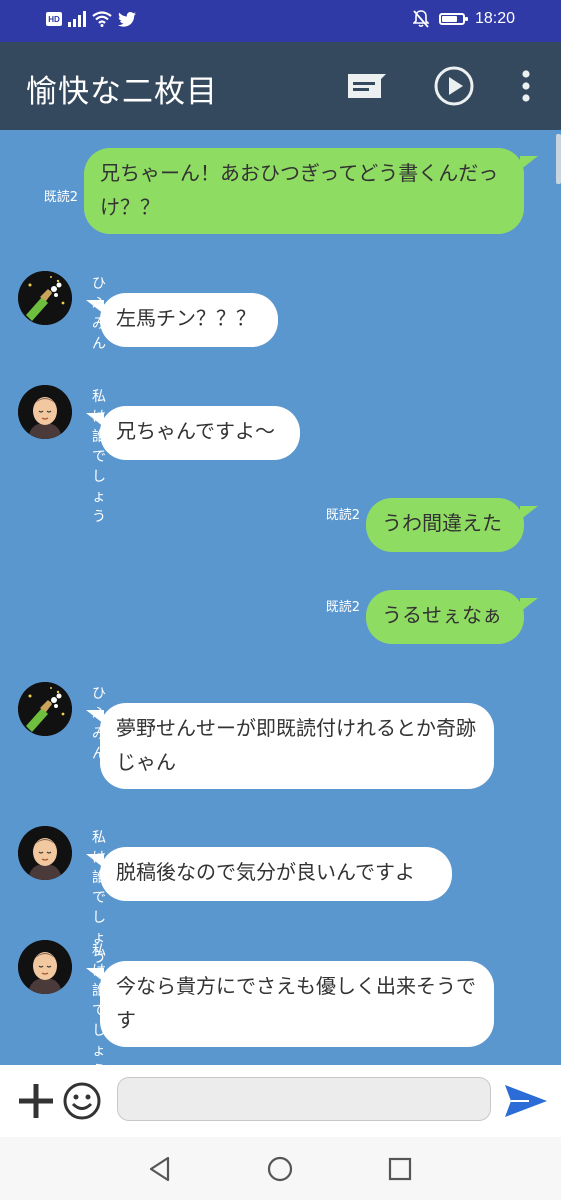  What do you see at coordinates (449, 19) in the screenshot?
I see `battery-level` at bounding box center [449, 19].